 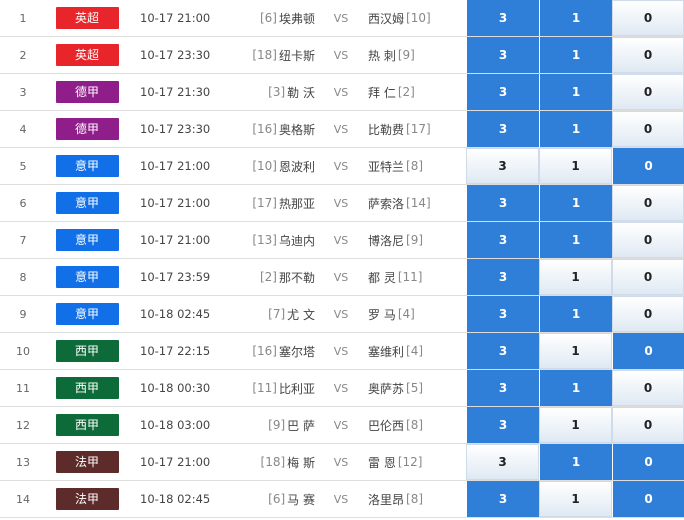 I want to click on away-team: 拜 仁 [2], so click(x=415, y=92).